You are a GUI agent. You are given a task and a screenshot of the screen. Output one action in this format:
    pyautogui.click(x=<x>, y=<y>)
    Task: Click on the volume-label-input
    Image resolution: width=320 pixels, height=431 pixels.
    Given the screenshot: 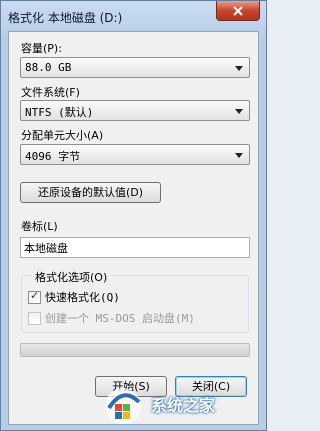 What is the action you would take?
    pyautogui.click(x=135, y=247)
    